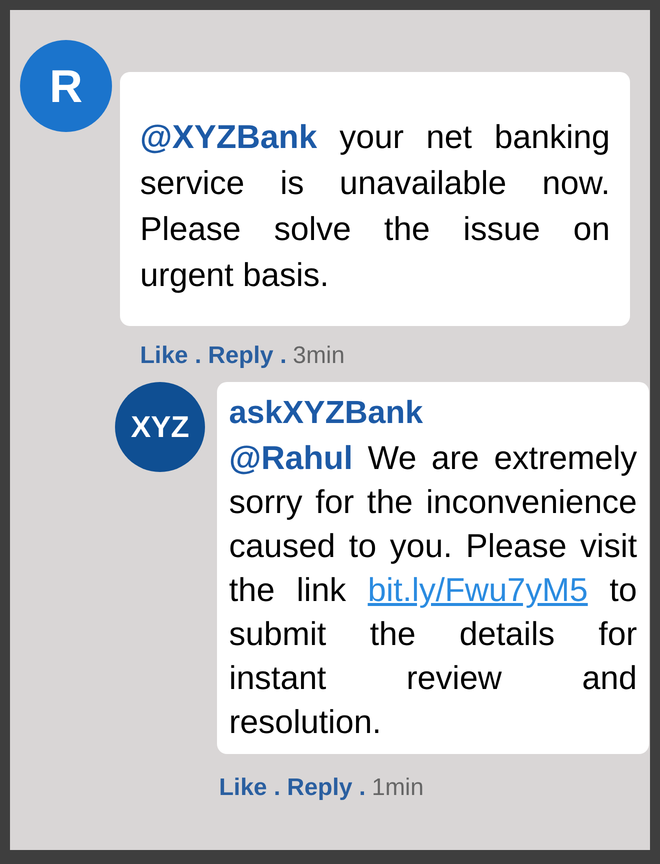 The image size is (660, 864). What do you see at coordinates (66, 86) in the screenshot?
I see `avatar: R` at bounding box center [66, 86].